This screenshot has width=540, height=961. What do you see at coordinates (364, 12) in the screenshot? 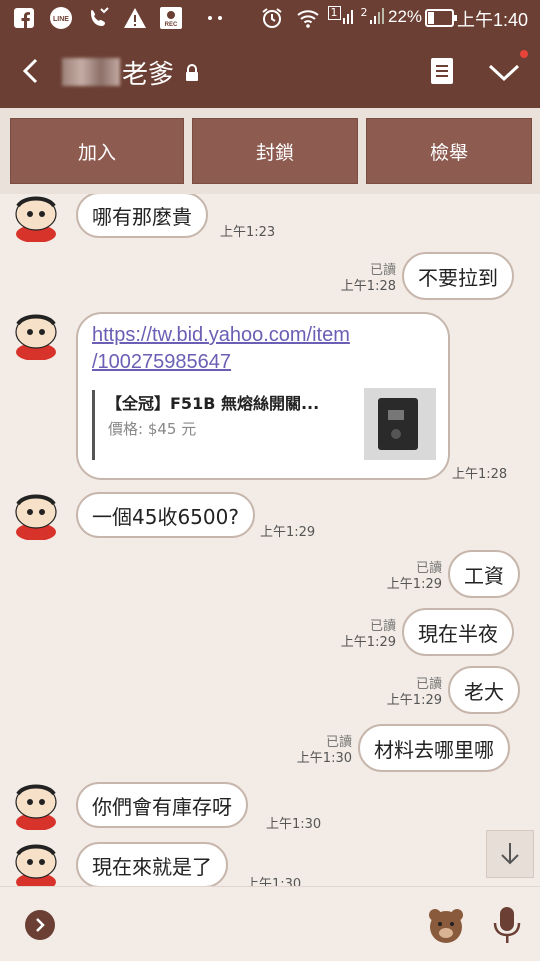
I see `sim2-label: 2` at bounding box center [364, 12].